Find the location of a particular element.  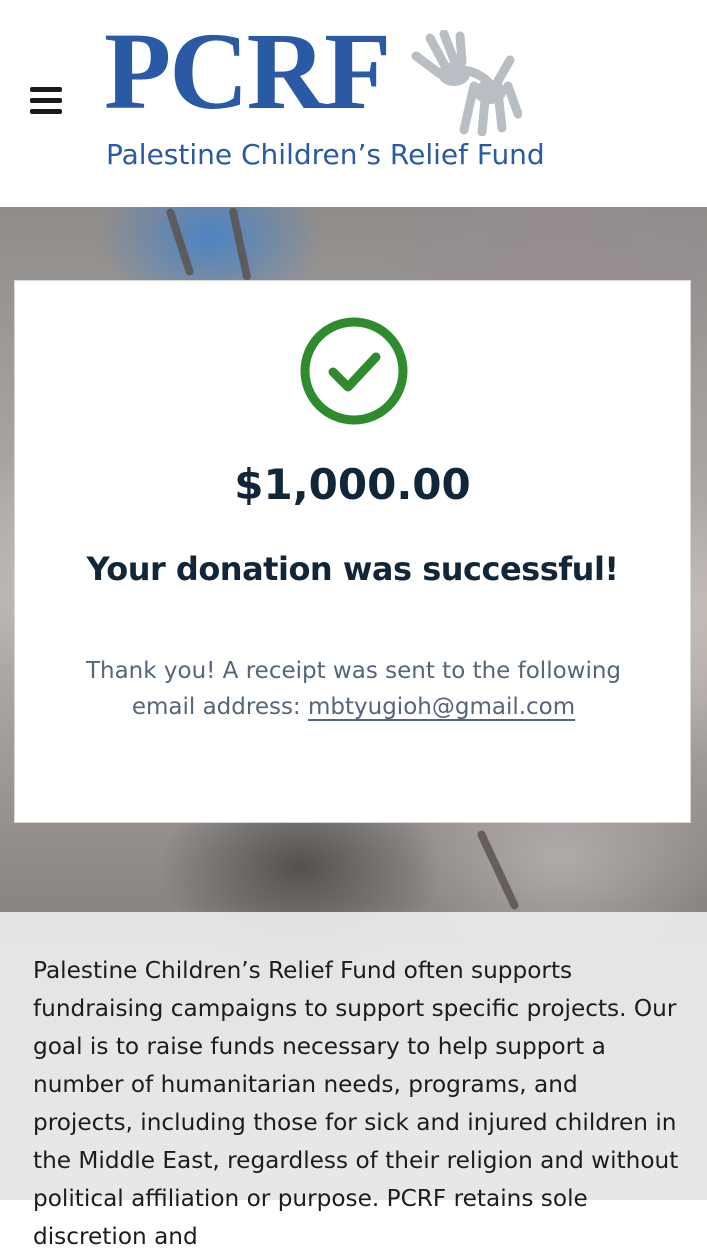

pcrf-logo: PCRF Palestine Children’s Relief Fund is located at coordinates (324, 101).